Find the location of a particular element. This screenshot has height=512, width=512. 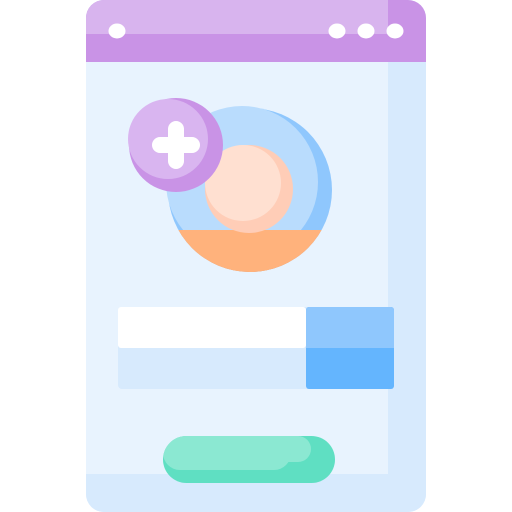

input-field-button is located at coordinates (350, 348).